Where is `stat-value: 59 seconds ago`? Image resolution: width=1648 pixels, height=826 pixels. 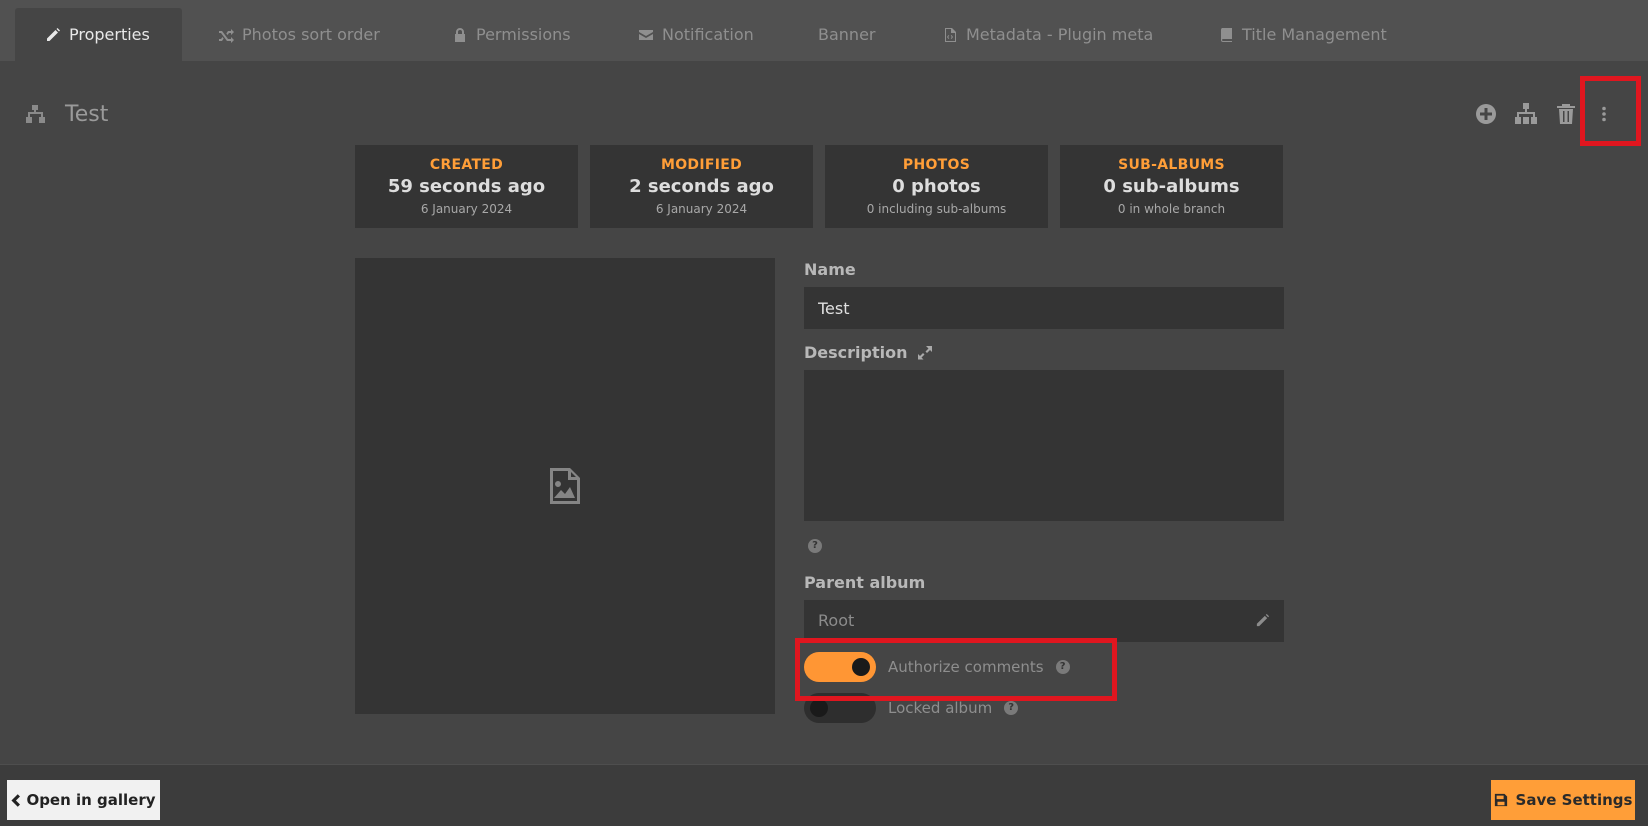 stat-value: 59 seconds ago is located at coordinates (466, 186).